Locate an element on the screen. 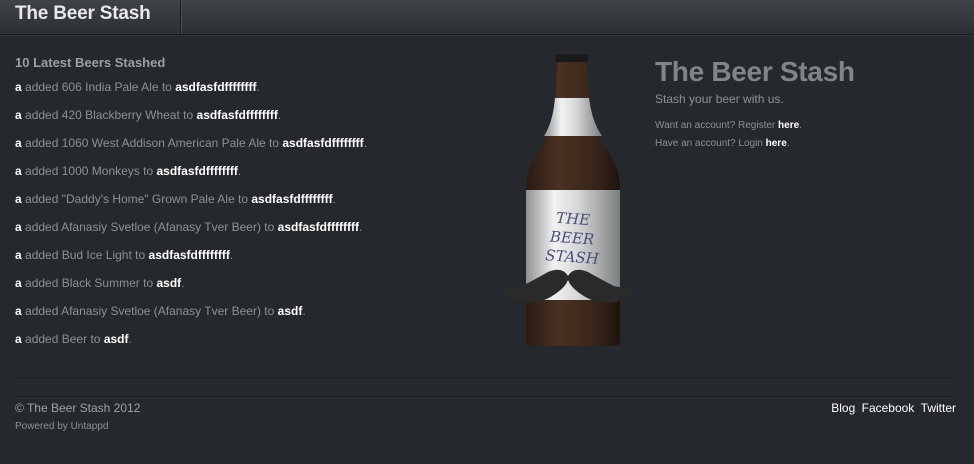 The image size is (974, 464). list-item: a added Black Summer to asdf. is located at coordinates (100, 283).